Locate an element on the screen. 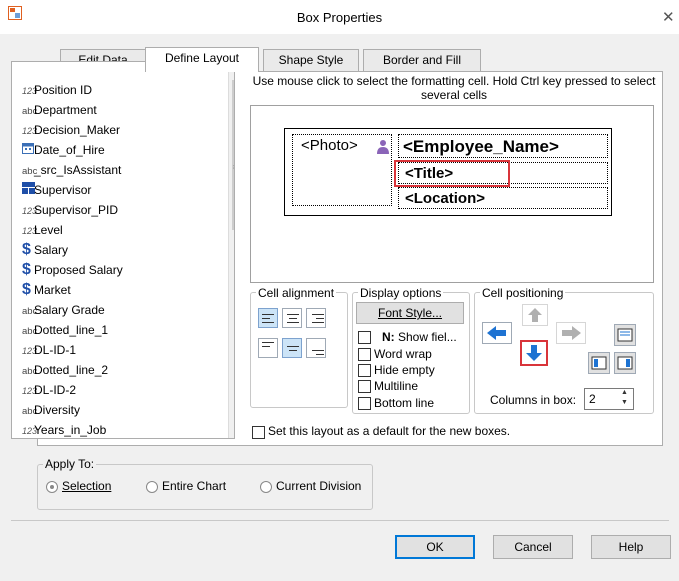 The image size is (679, 581). cancel-button: Cancel is located at coordinates (533, 547).